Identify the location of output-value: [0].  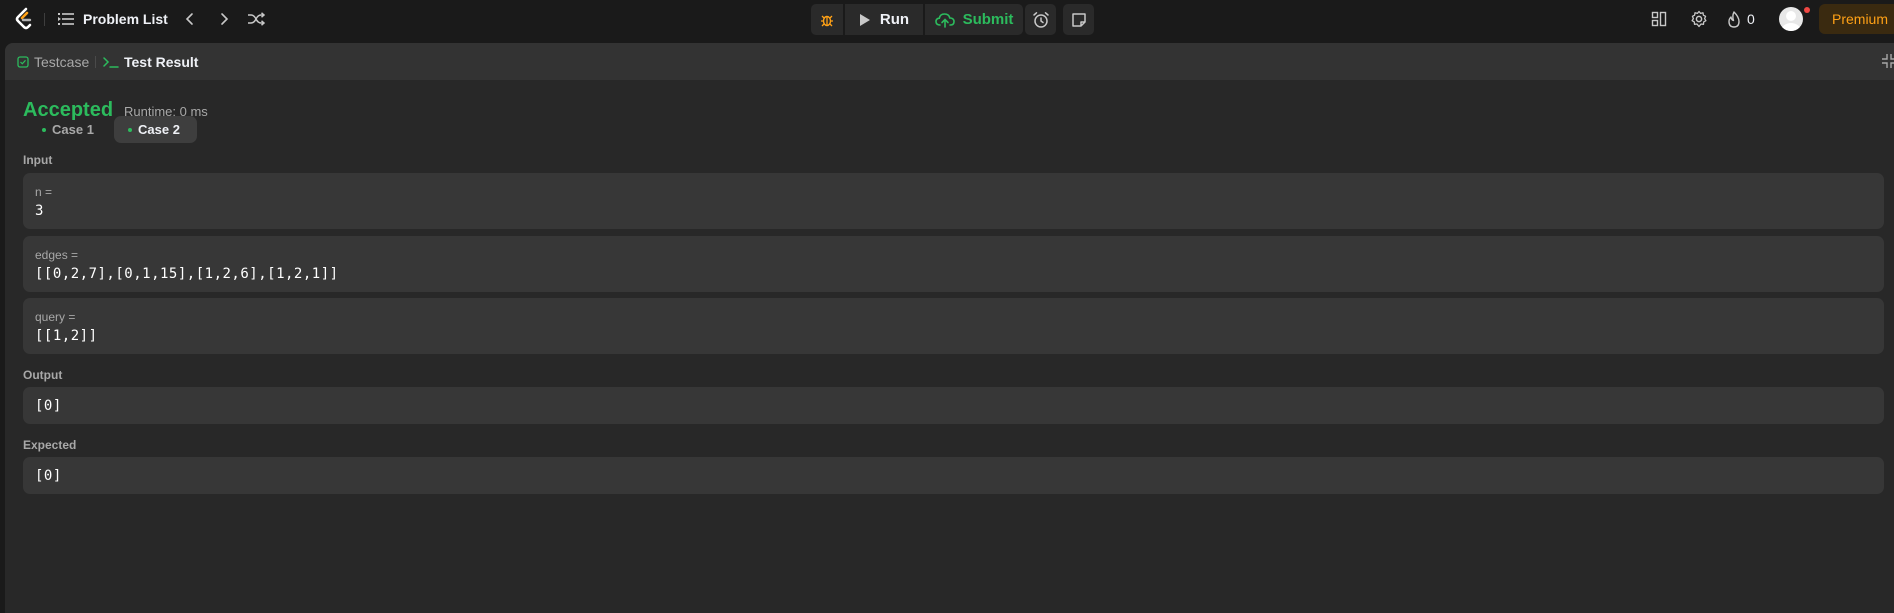
(48, 406).